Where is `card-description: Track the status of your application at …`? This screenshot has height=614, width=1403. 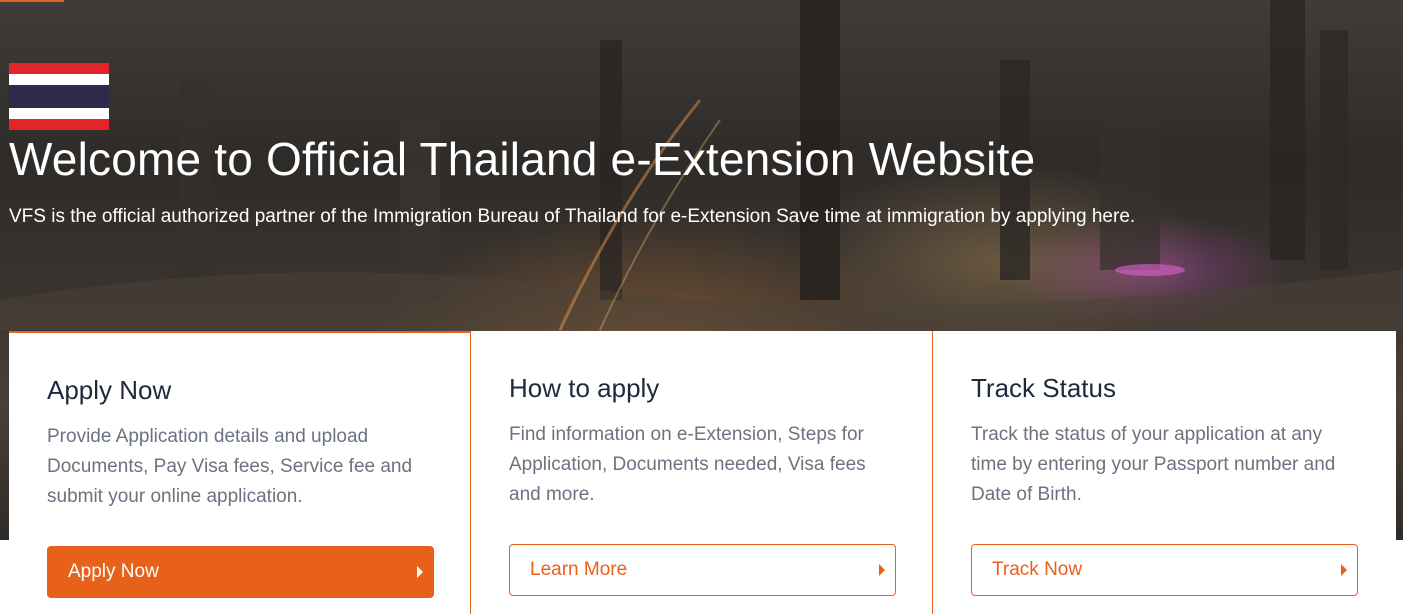
card-description: Track the status of your application at … is located at coordinates (1153, 464).